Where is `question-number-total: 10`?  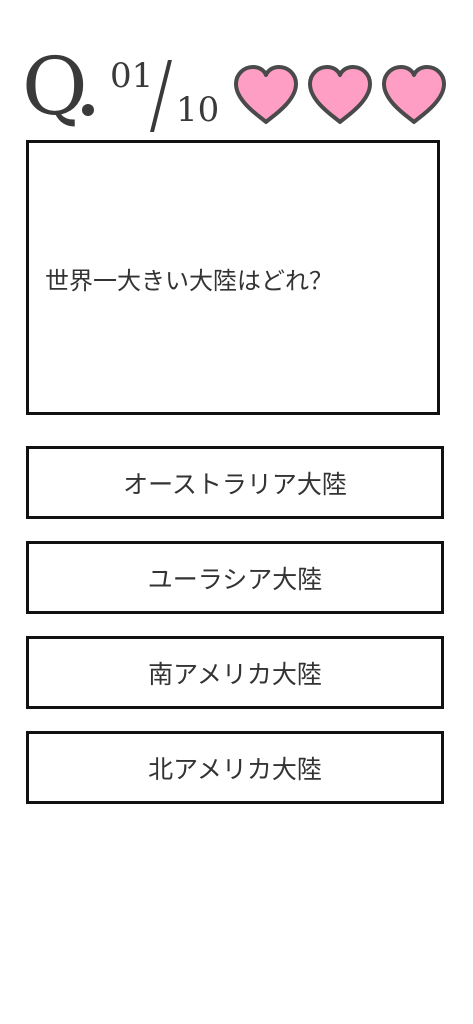
question-number-total: 10 is located at coordinates (198, 110).